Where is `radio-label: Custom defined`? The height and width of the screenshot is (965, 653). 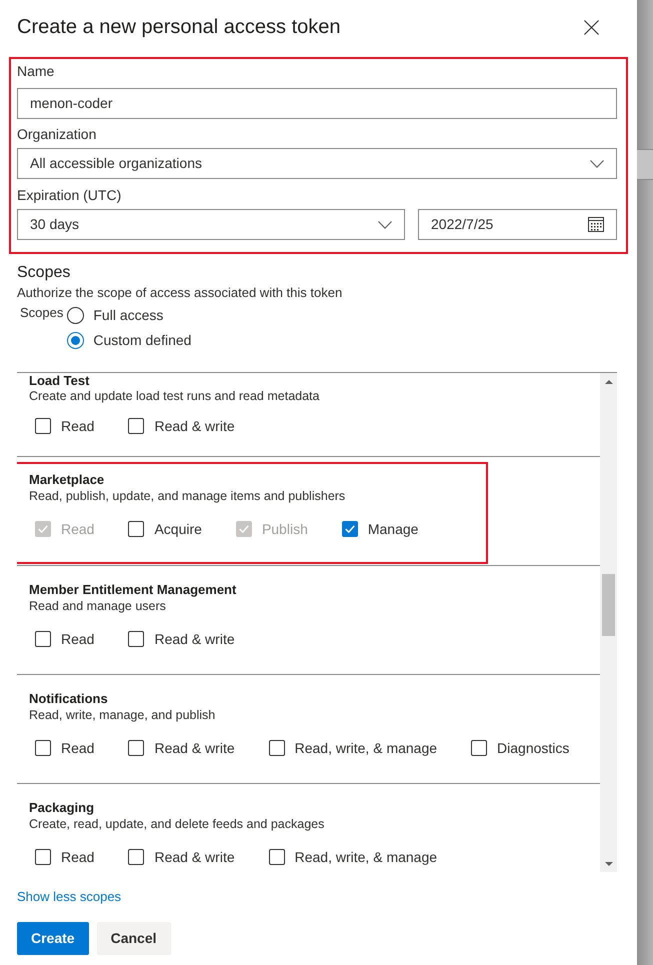 radio-label: Custom defined is located at coordinates (142, 340).